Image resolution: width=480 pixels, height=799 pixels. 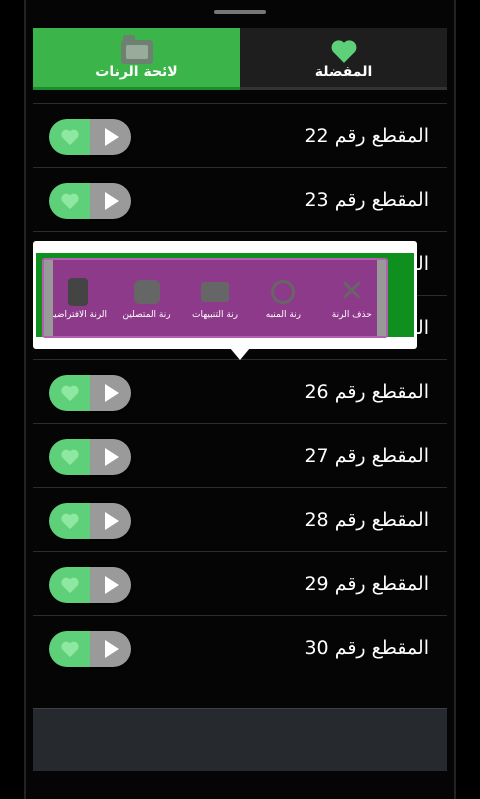 What do you see at coordinates (366, 136) in the screenshot?
I see `ringtone-label: المقطع رقم 22` at bounding box center [366, 136].